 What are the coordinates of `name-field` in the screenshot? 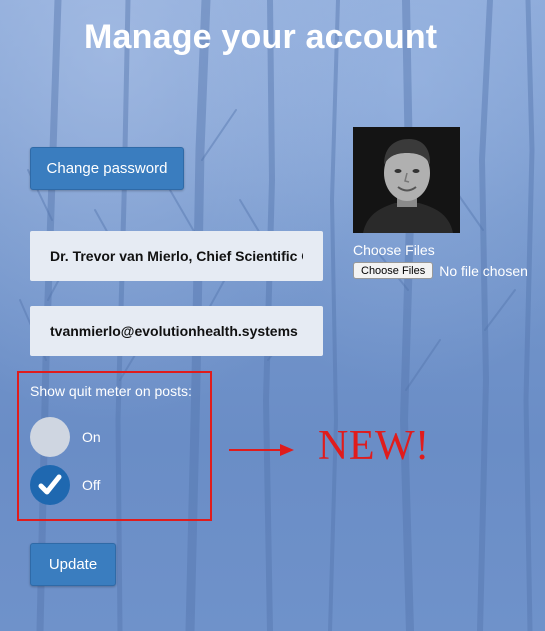 It's located at (176, 256).